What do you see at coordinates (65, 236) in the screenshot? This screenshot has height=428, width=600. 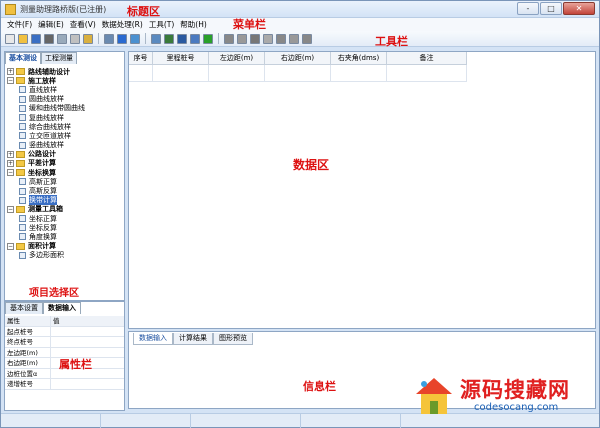 I see `tree-item: 角度换算` at bounding box center [65, 236].